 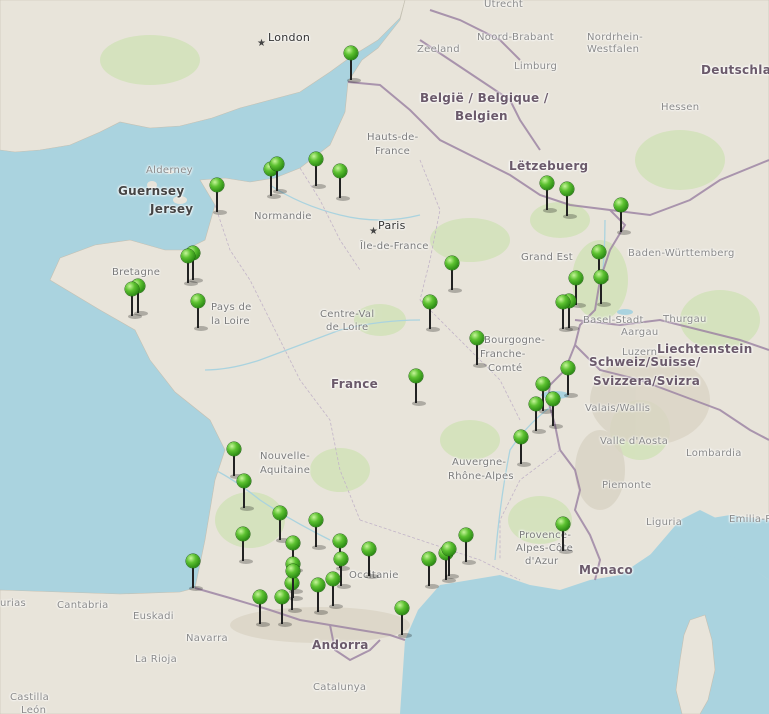 I want to click on label-baden: Baden-Württemberg, so click(x=681, y=253).